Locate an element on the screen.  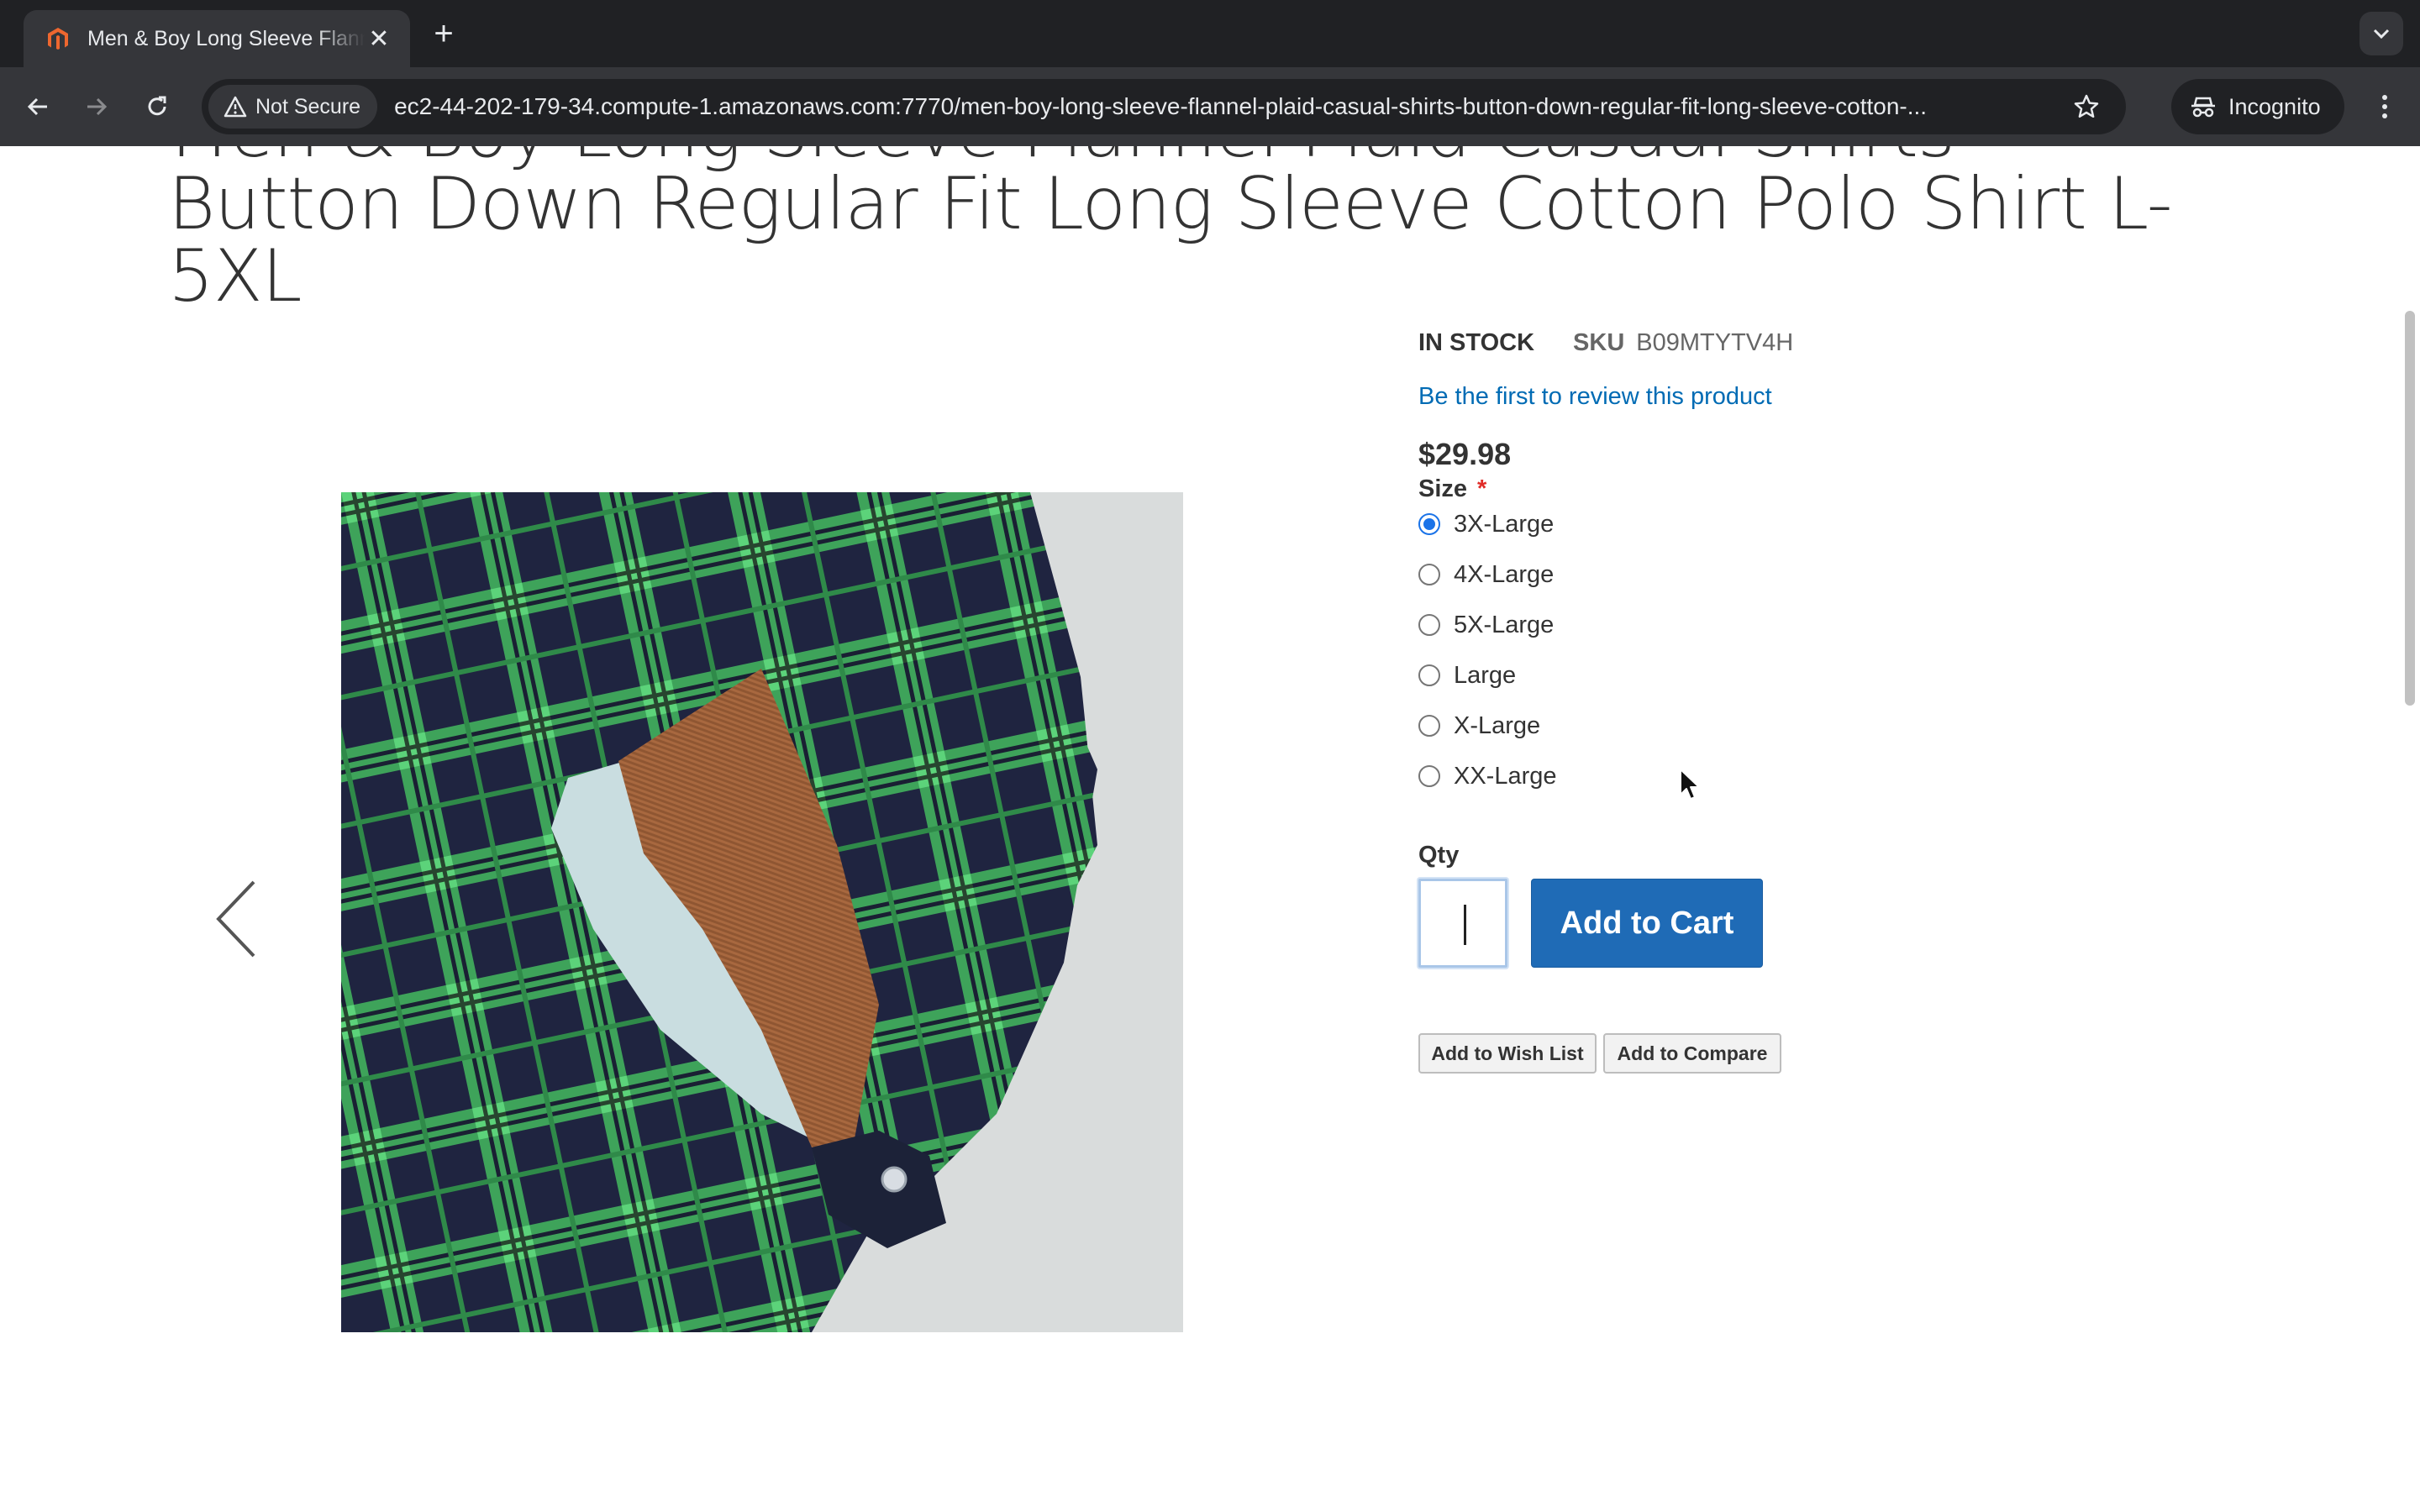
browser-menu-button is located at coordinates (2385, 107).